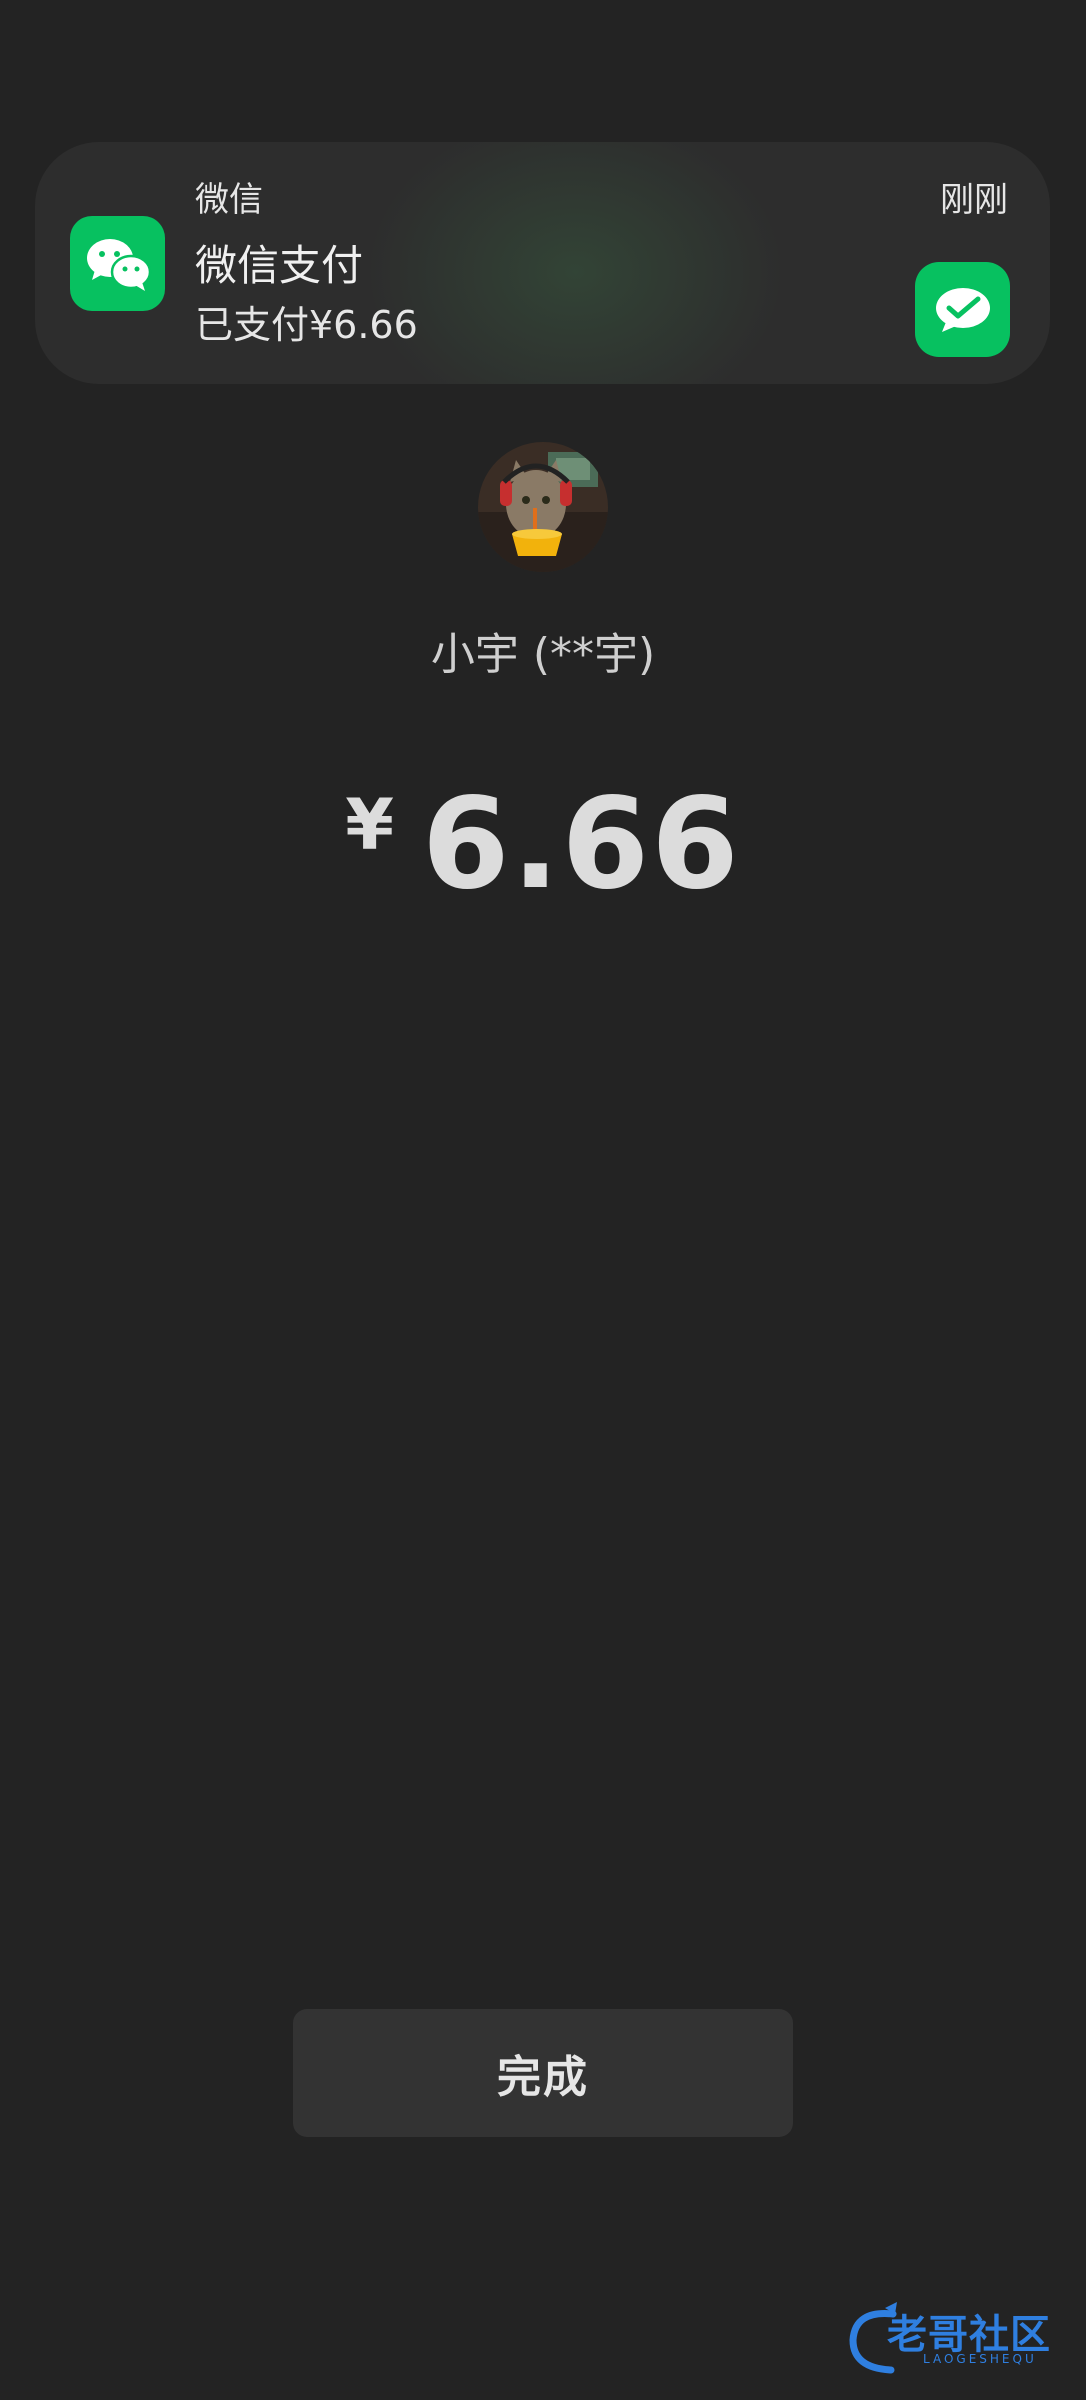  I want to click on wechat-icon, so click(117, 263).